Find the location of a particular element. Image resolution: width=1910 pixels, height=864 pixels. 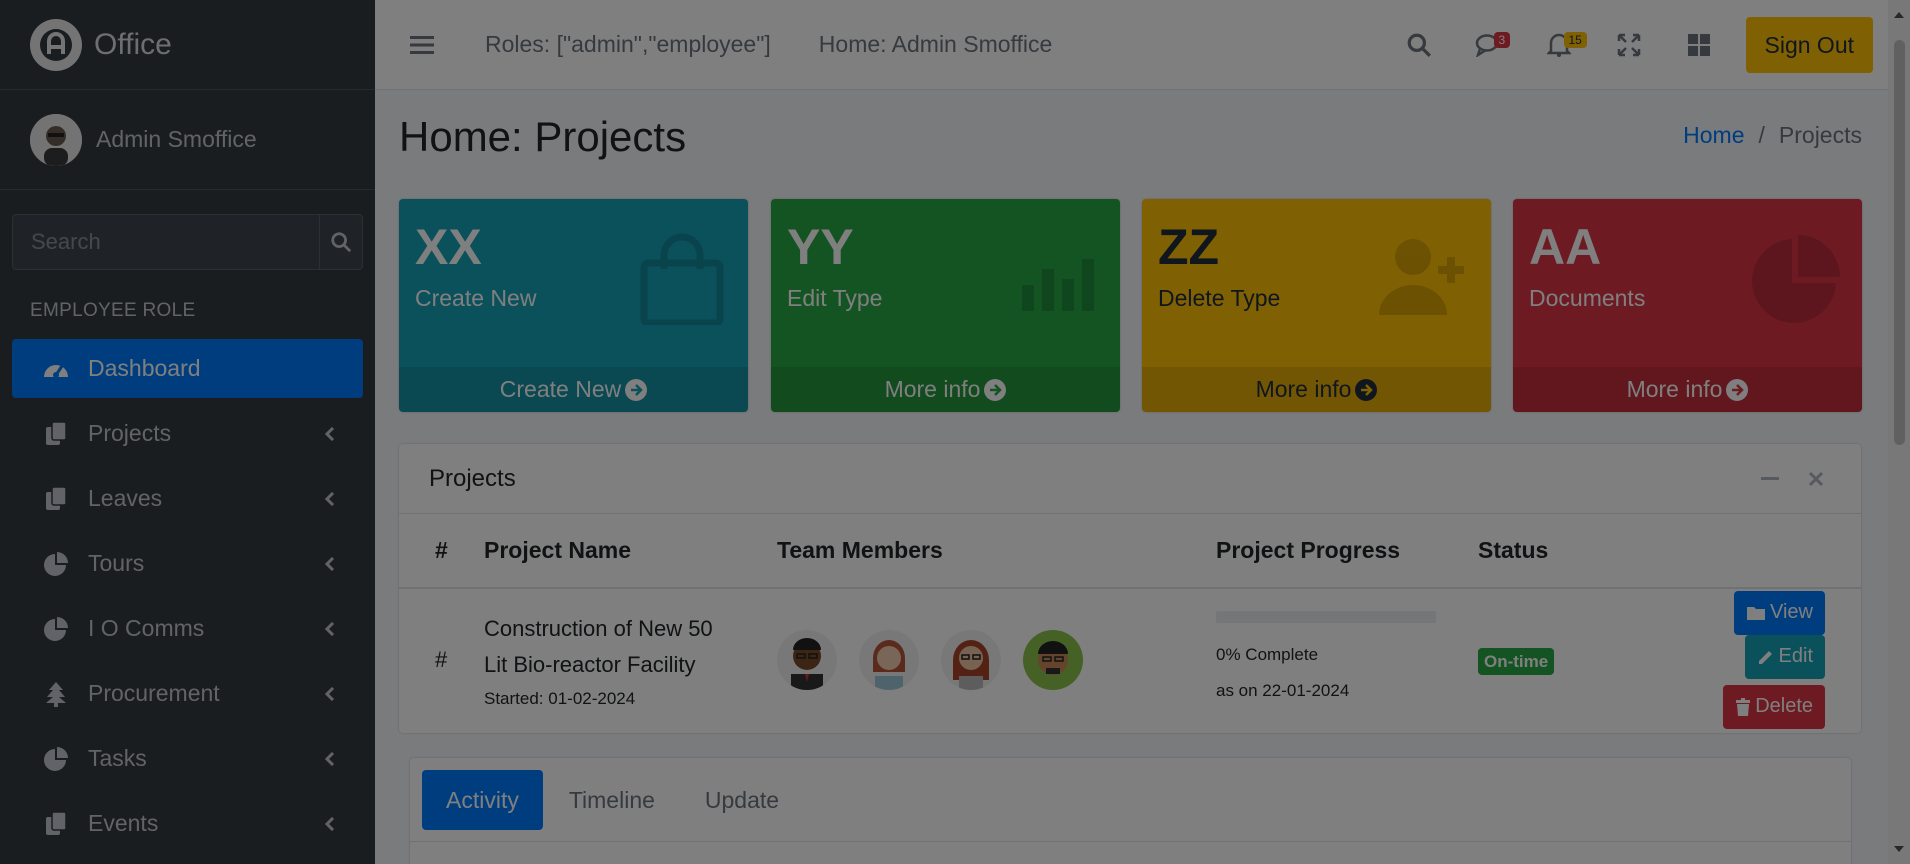

sidebar-item-tasks: Tasks is located at coordinates (187, 758).